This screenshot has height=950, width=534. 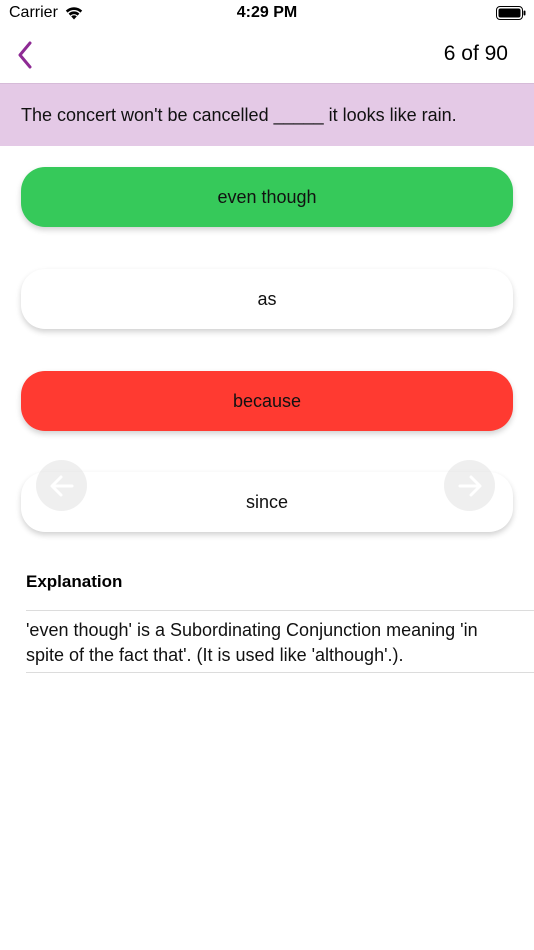 I want to click on answer-option-1: even though, so click(x=267, y=197).